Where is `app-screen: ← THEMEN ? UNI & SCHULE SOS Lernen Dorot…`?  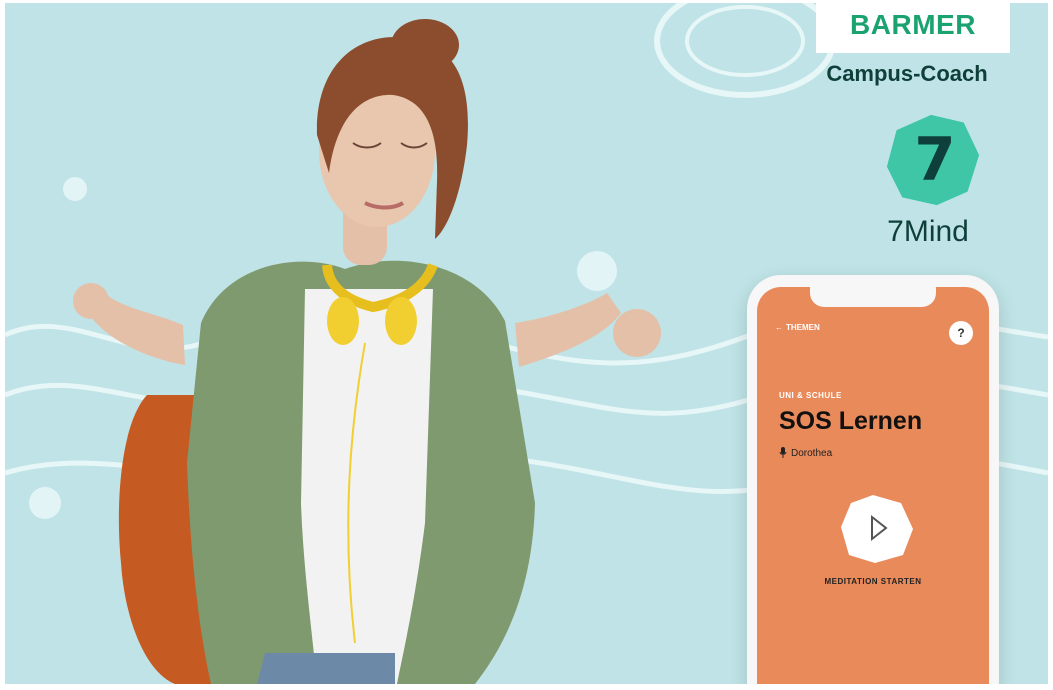 app-screen: ← THEMEN ? UNI & SCHULE SOS Lernen Dorot… is located at coordinates (873, 485).